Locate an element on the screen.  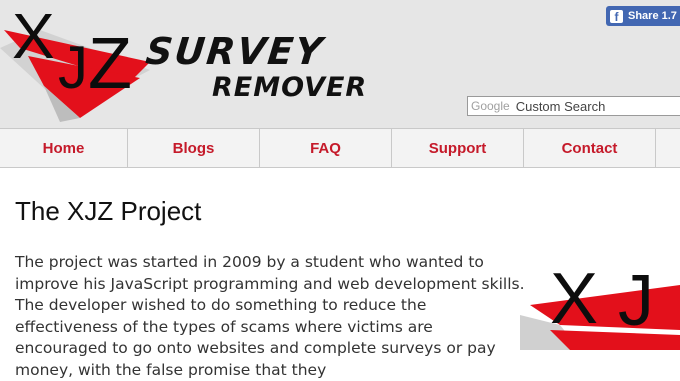
logo-letter-x: X is located at coordinates (33, 36).